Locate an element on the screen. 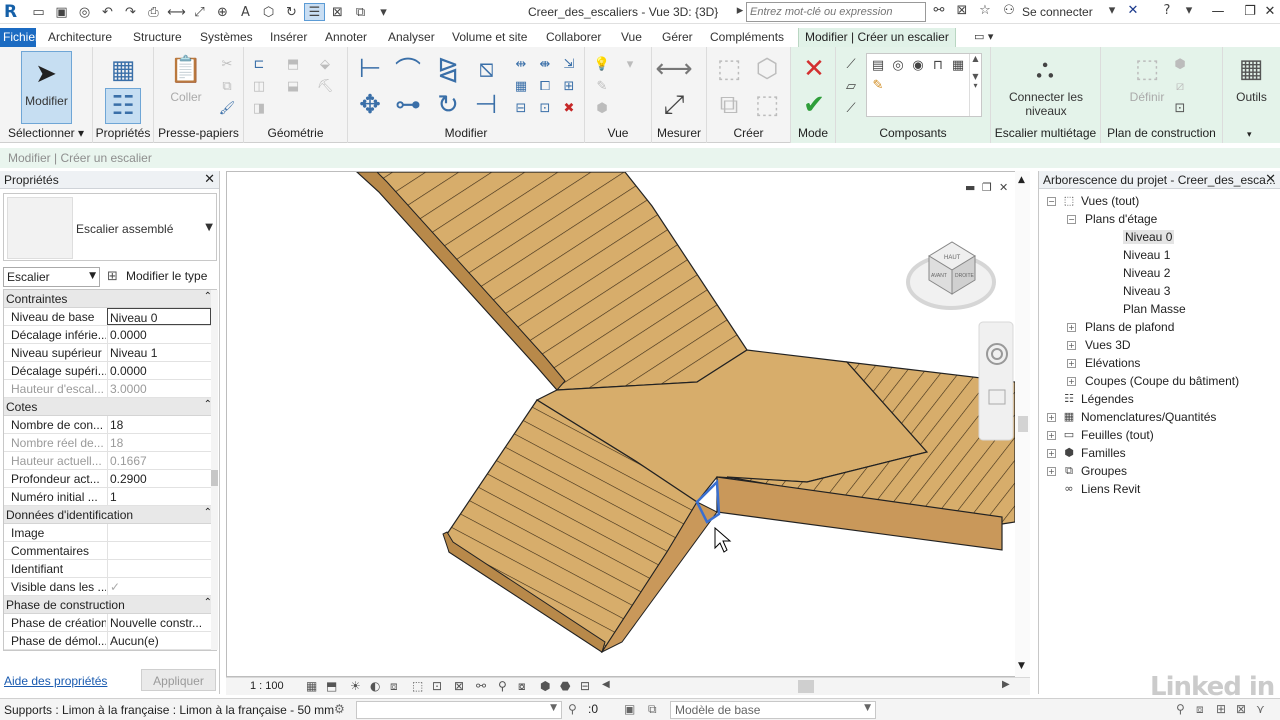  save-icon: ▣ is located at coordinates (61, 12).